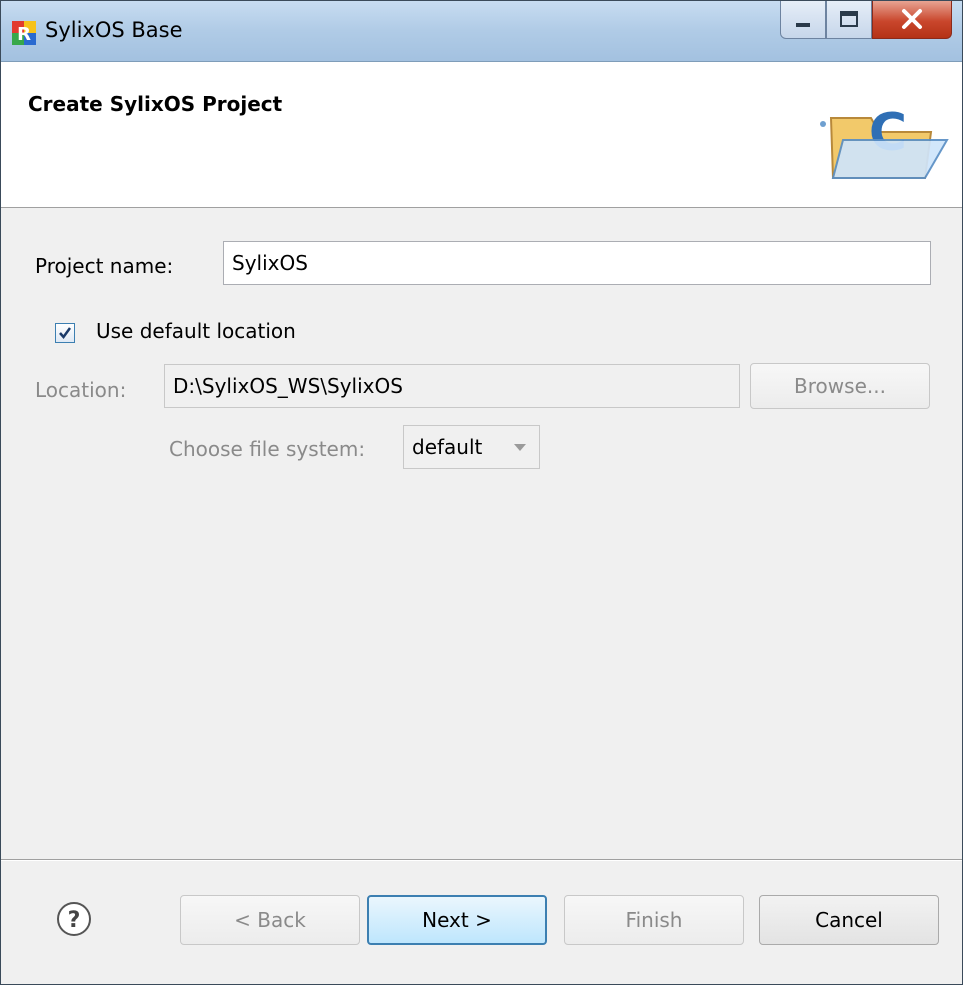 This screenshot has width=965, height=987. What do you see at coordinates (196, 331) in the screenshot?
I see `use-default-location-label: Use default location` at bounding box center [196, 331].